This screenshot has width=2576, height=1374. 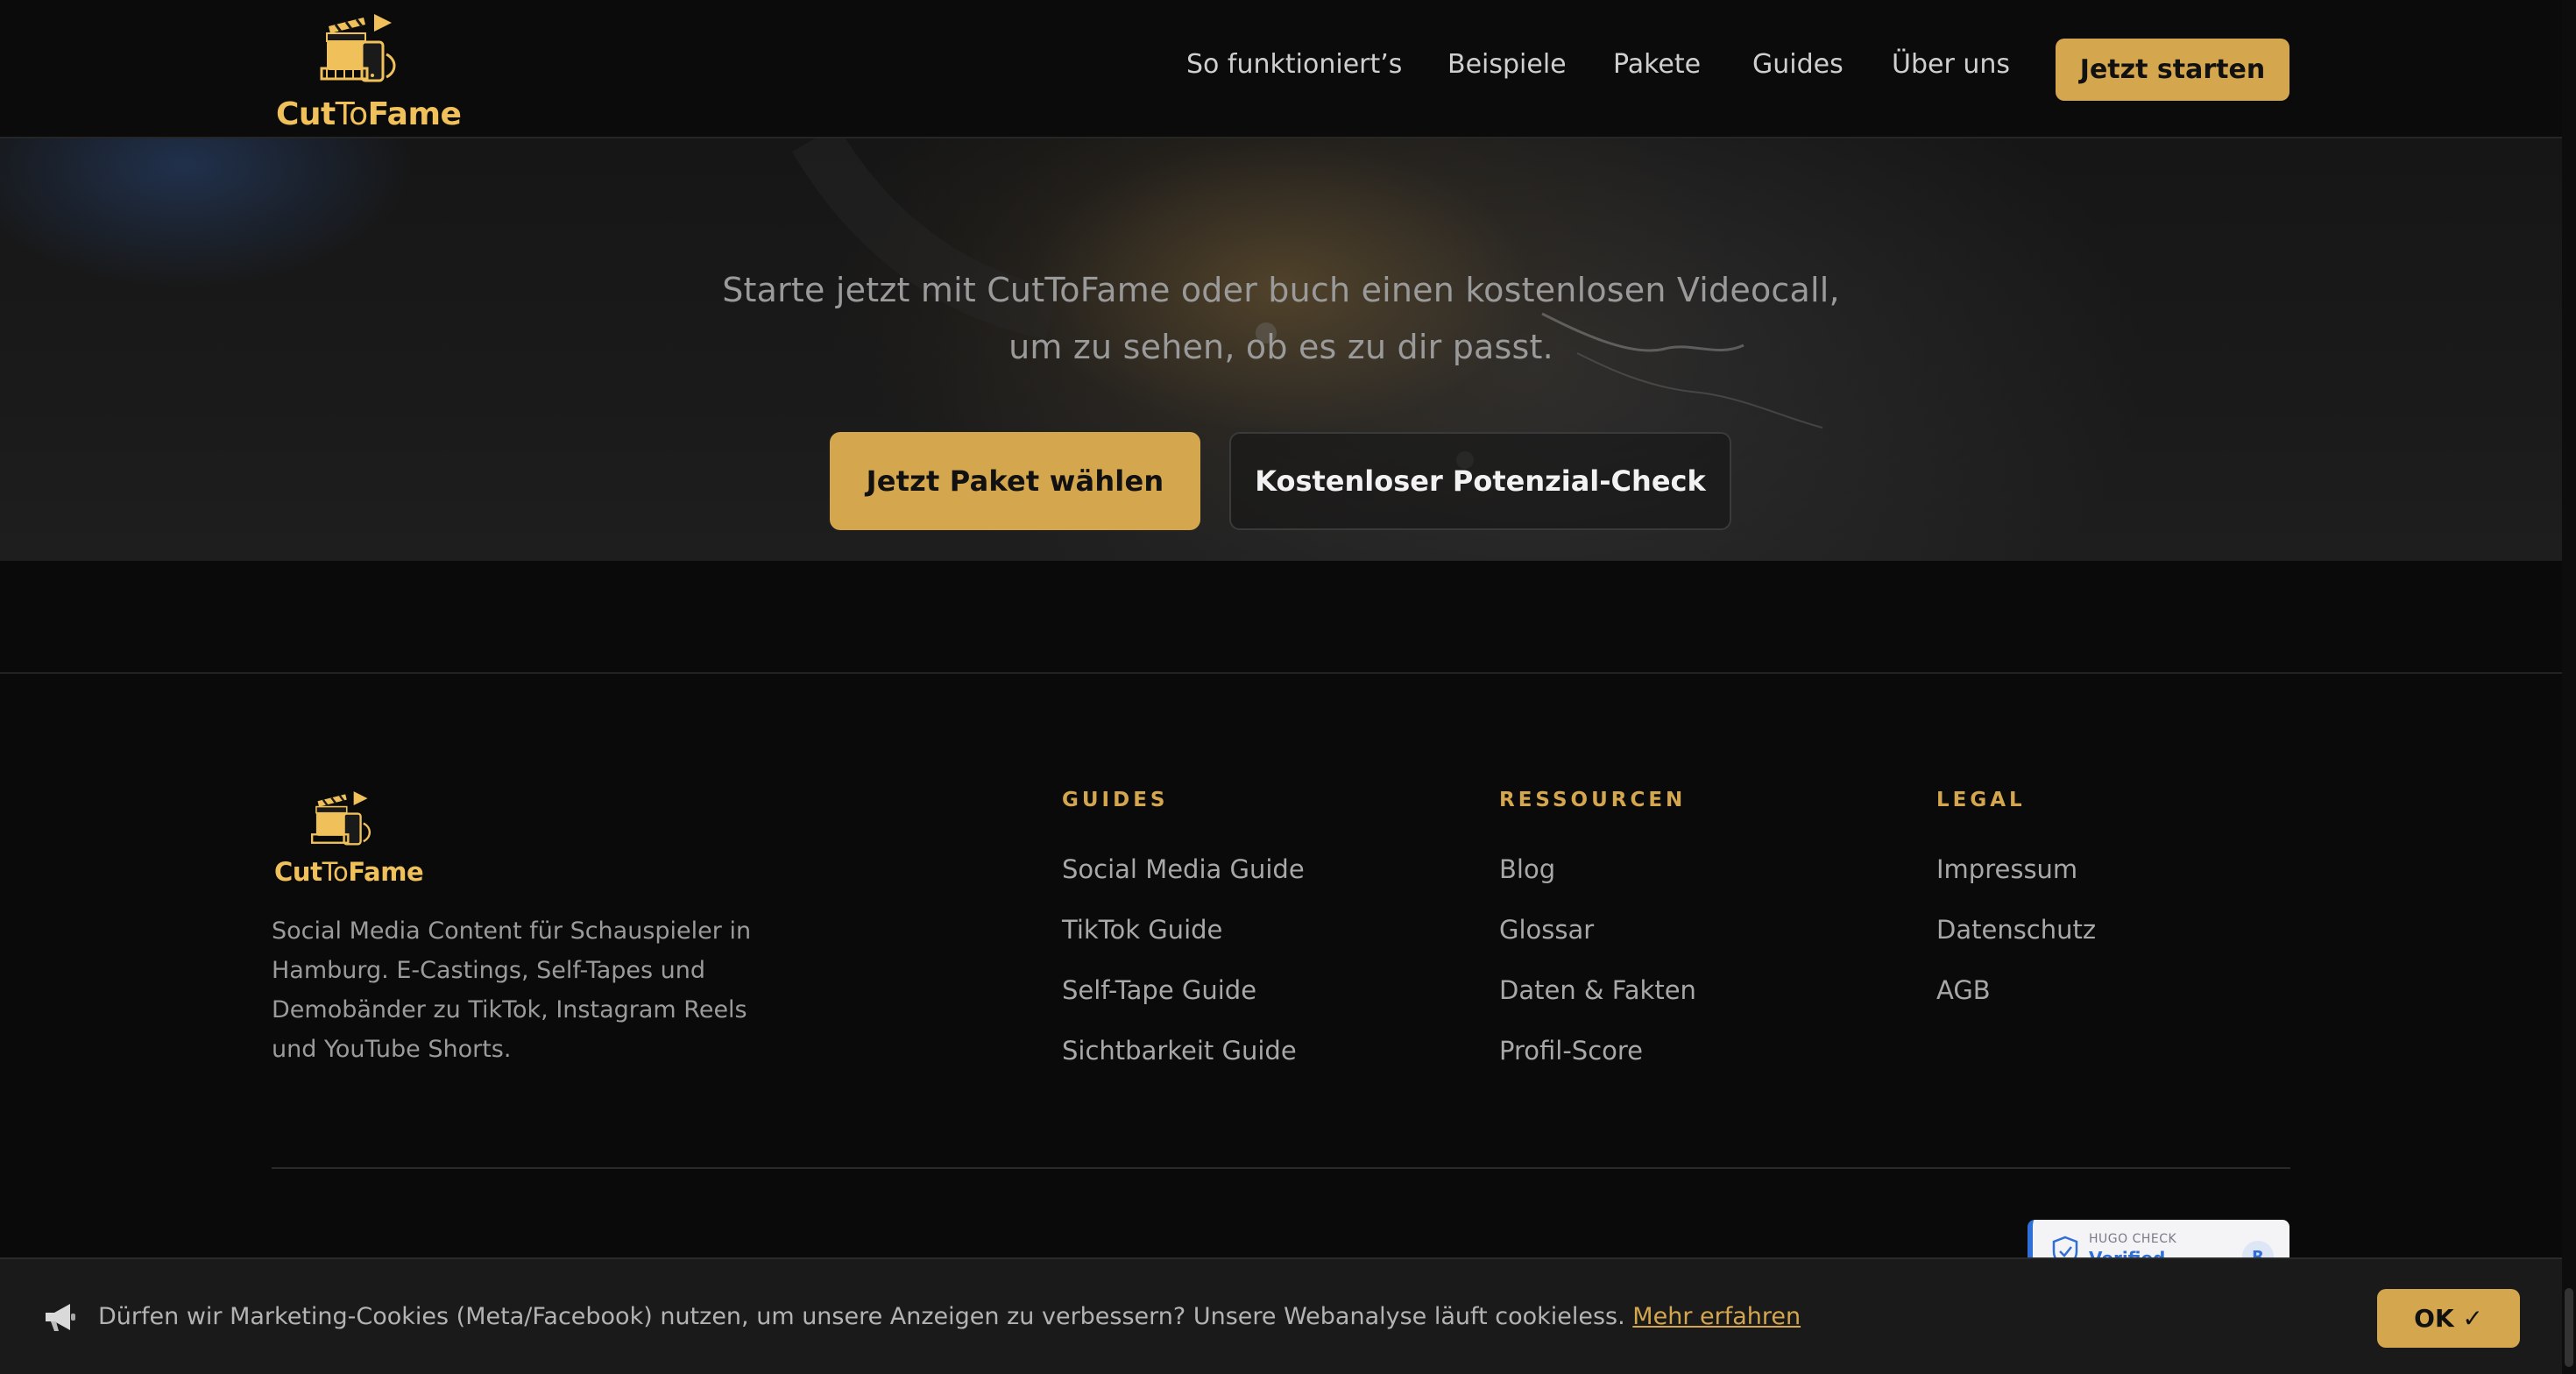 What do you see at coordinates (2569, 687) in the screenshot?
I see `scrollbar` at bounding box center [2569, 687].